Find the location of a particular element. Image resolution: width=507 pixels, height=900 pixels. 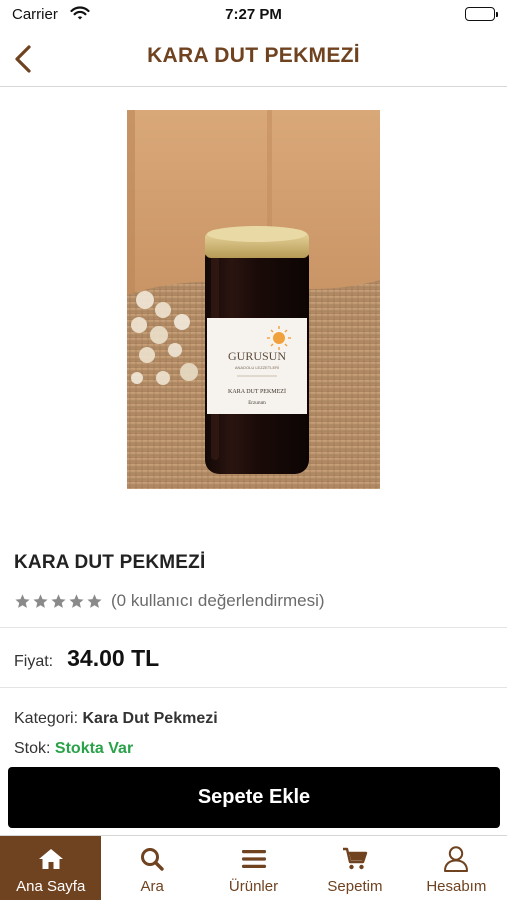

rating-stars is located at coordinates (58, 601).